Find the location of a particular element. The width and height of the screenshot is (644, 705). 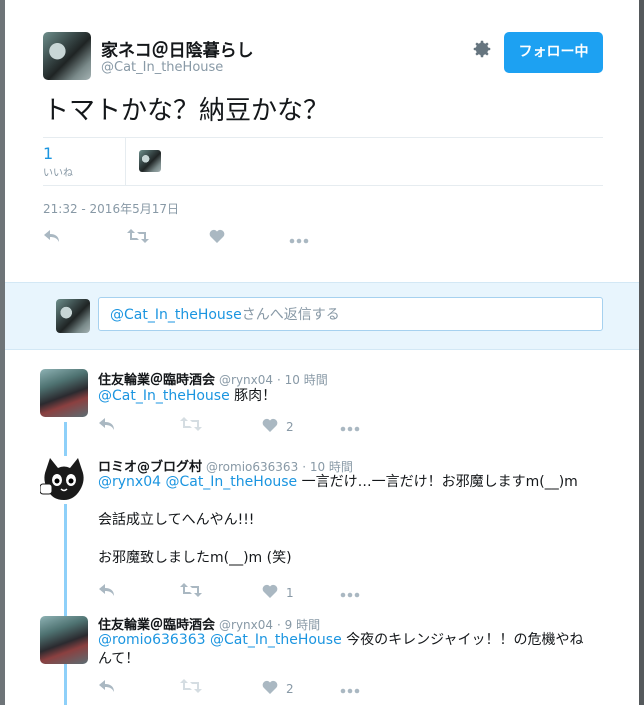

mention-link: @romio636363 @Cat_In_theHouse is located at coordinates (220, 640).